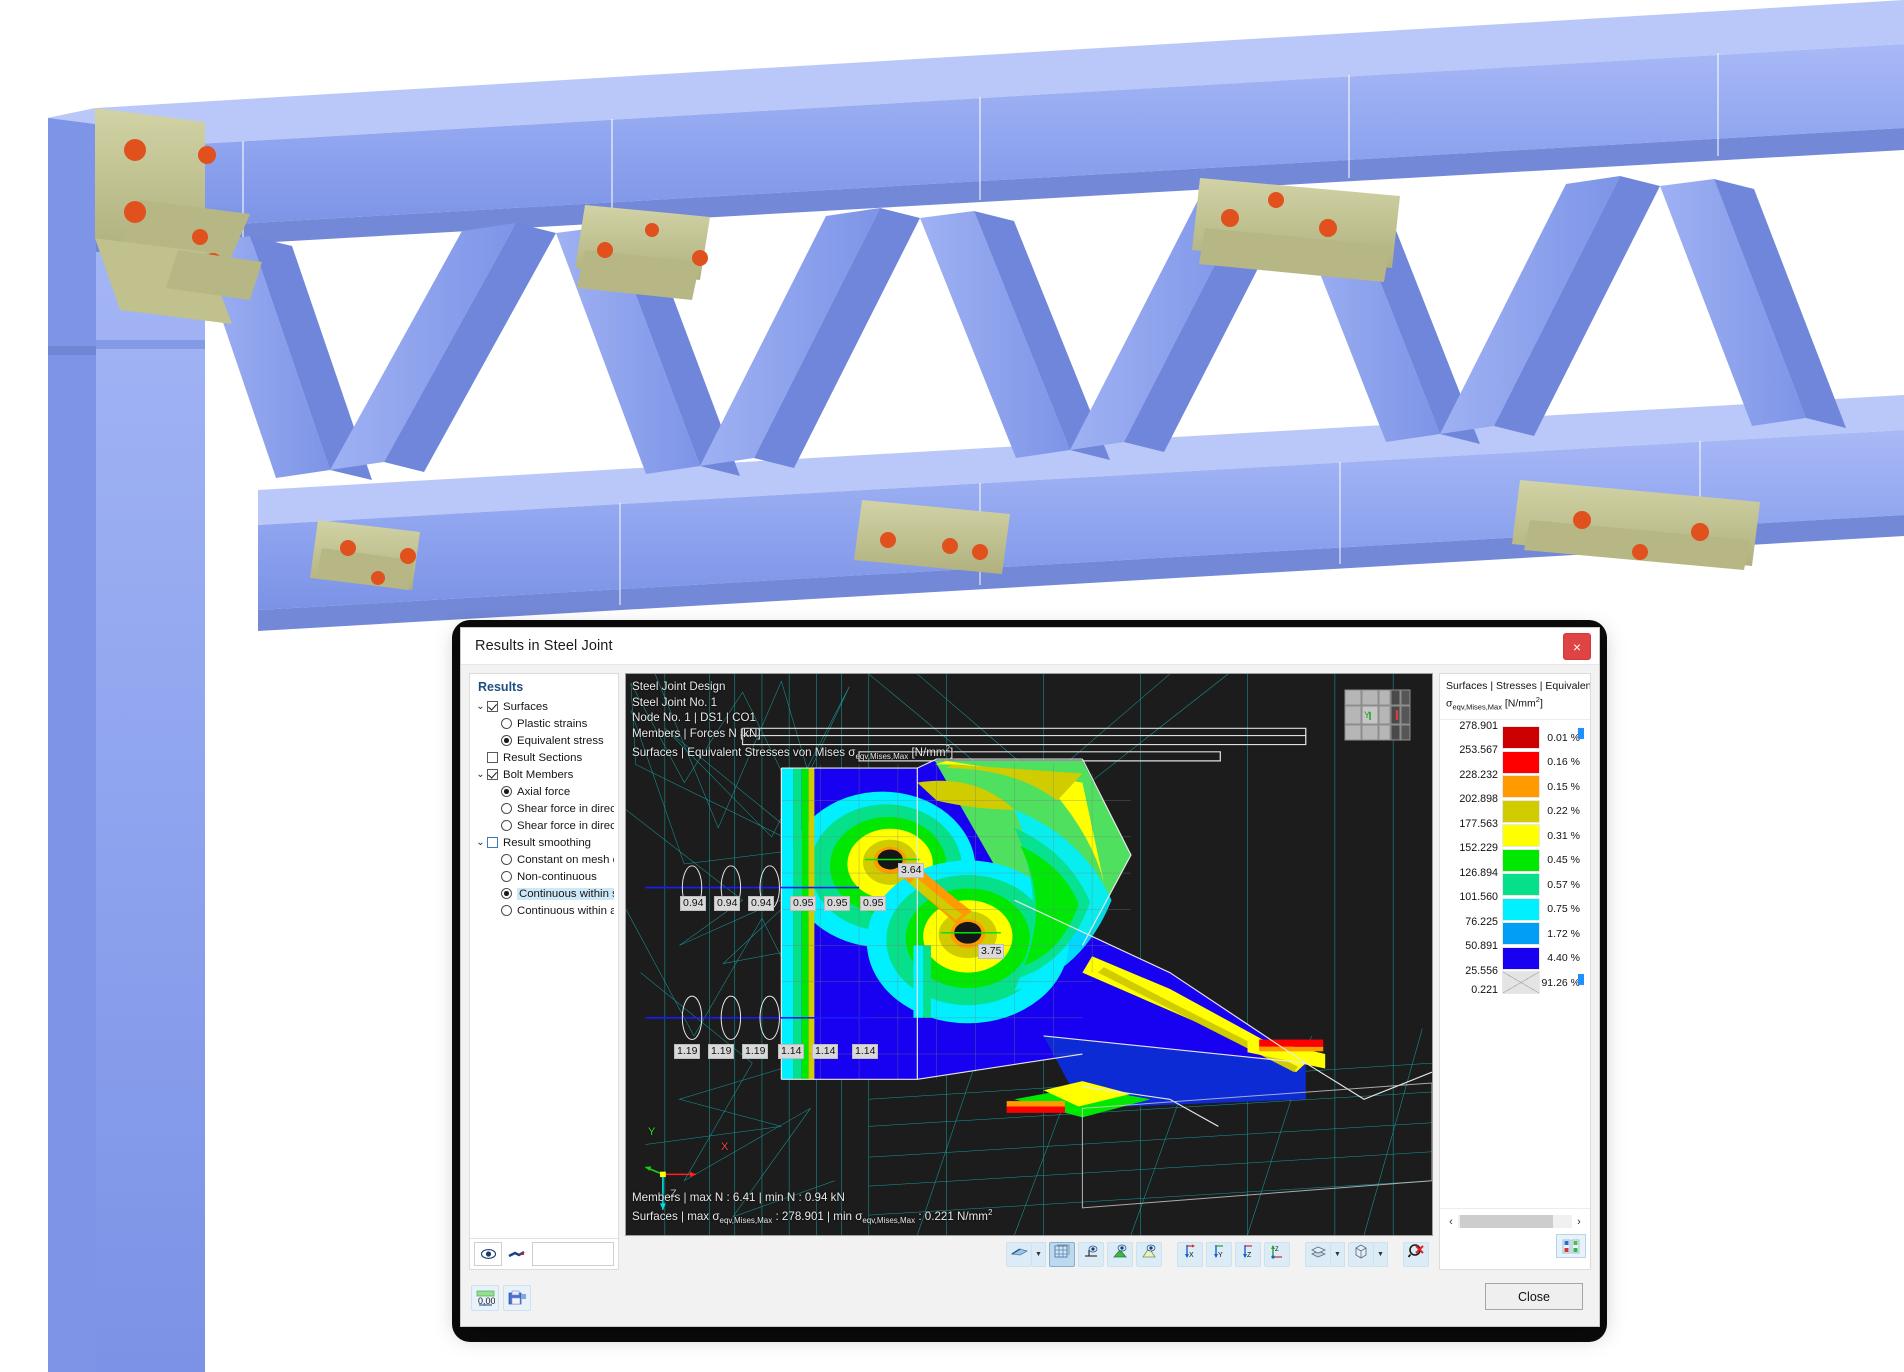 This screenshot has height=1372, width=1904. Describe the element at coordinates (1563, 860) in the screenshot. I see `legend-percent: 0.45 %` at that location.